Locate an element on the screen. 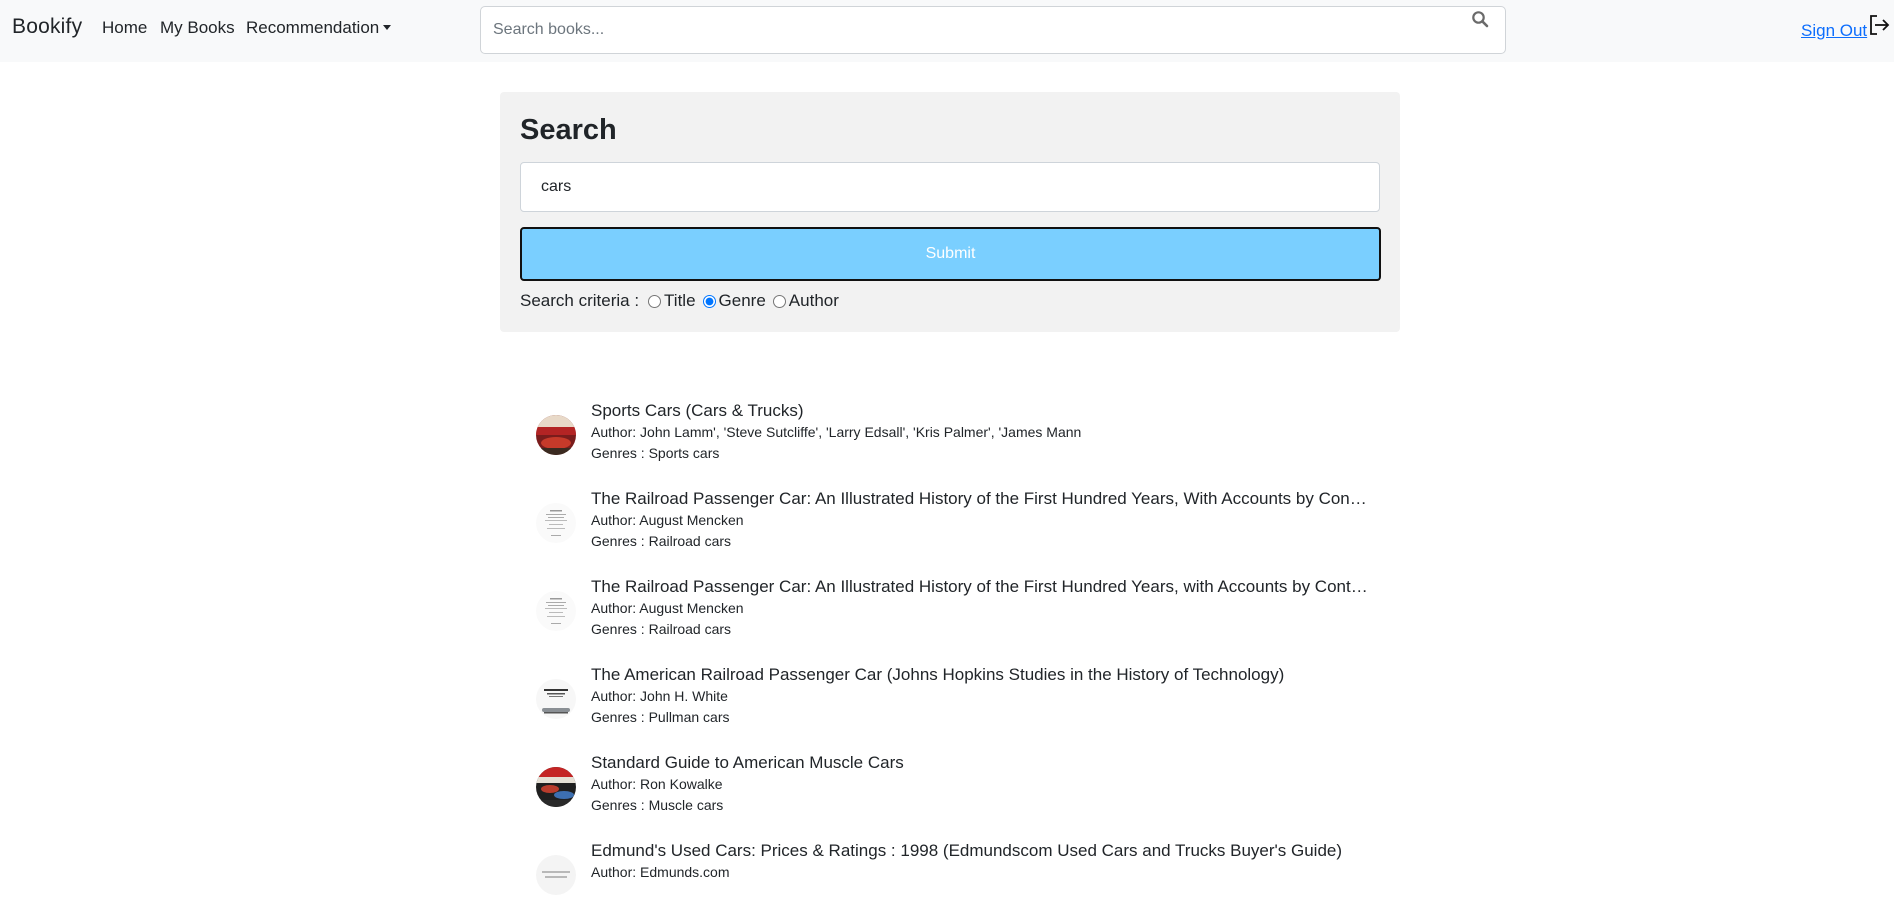 This screenshot has width=1894, height=920. criteria-genre-radio is located at coordinates (709, 301).